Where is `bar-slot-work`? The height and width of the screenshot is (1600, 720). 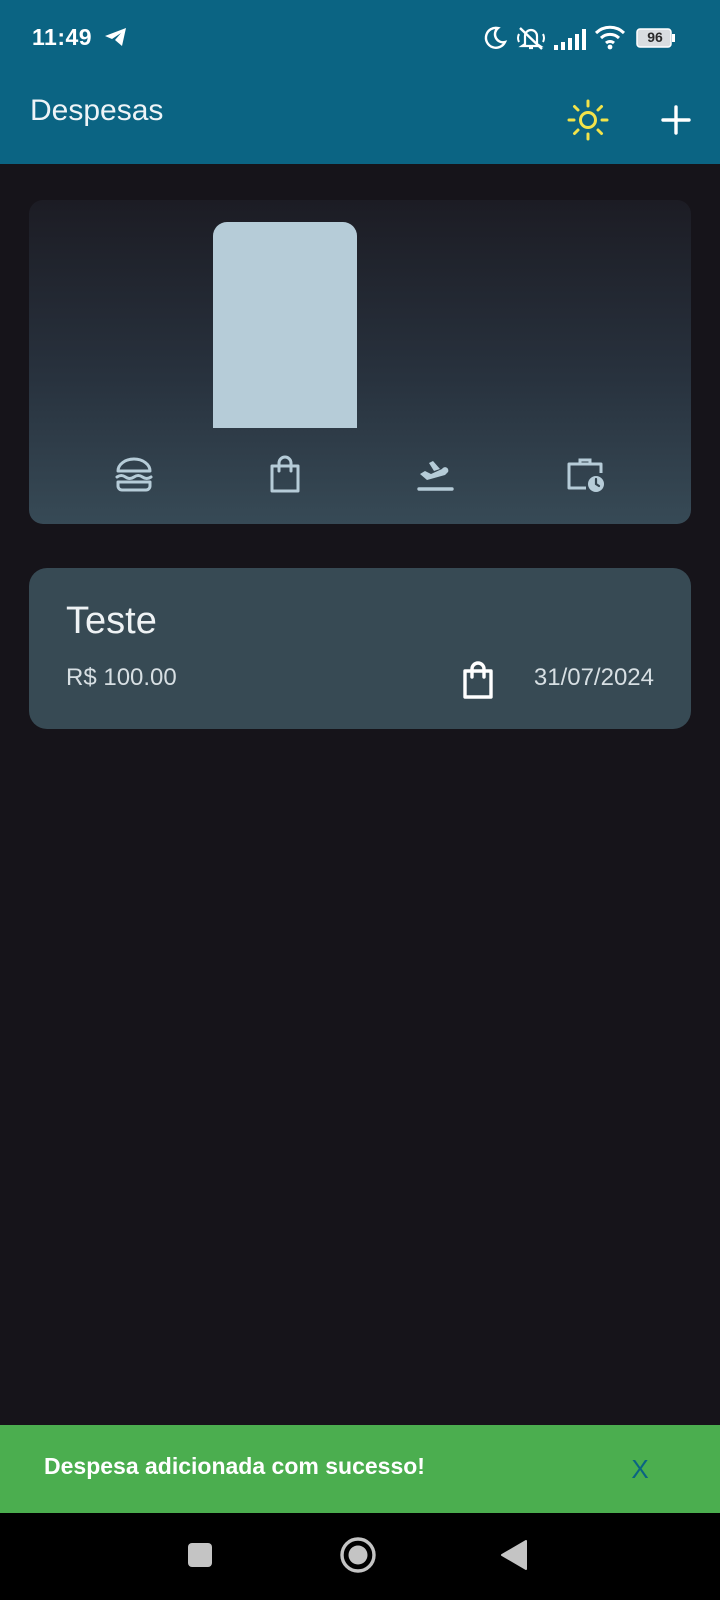
bar-slot-work is located at coordinates (586, 325).